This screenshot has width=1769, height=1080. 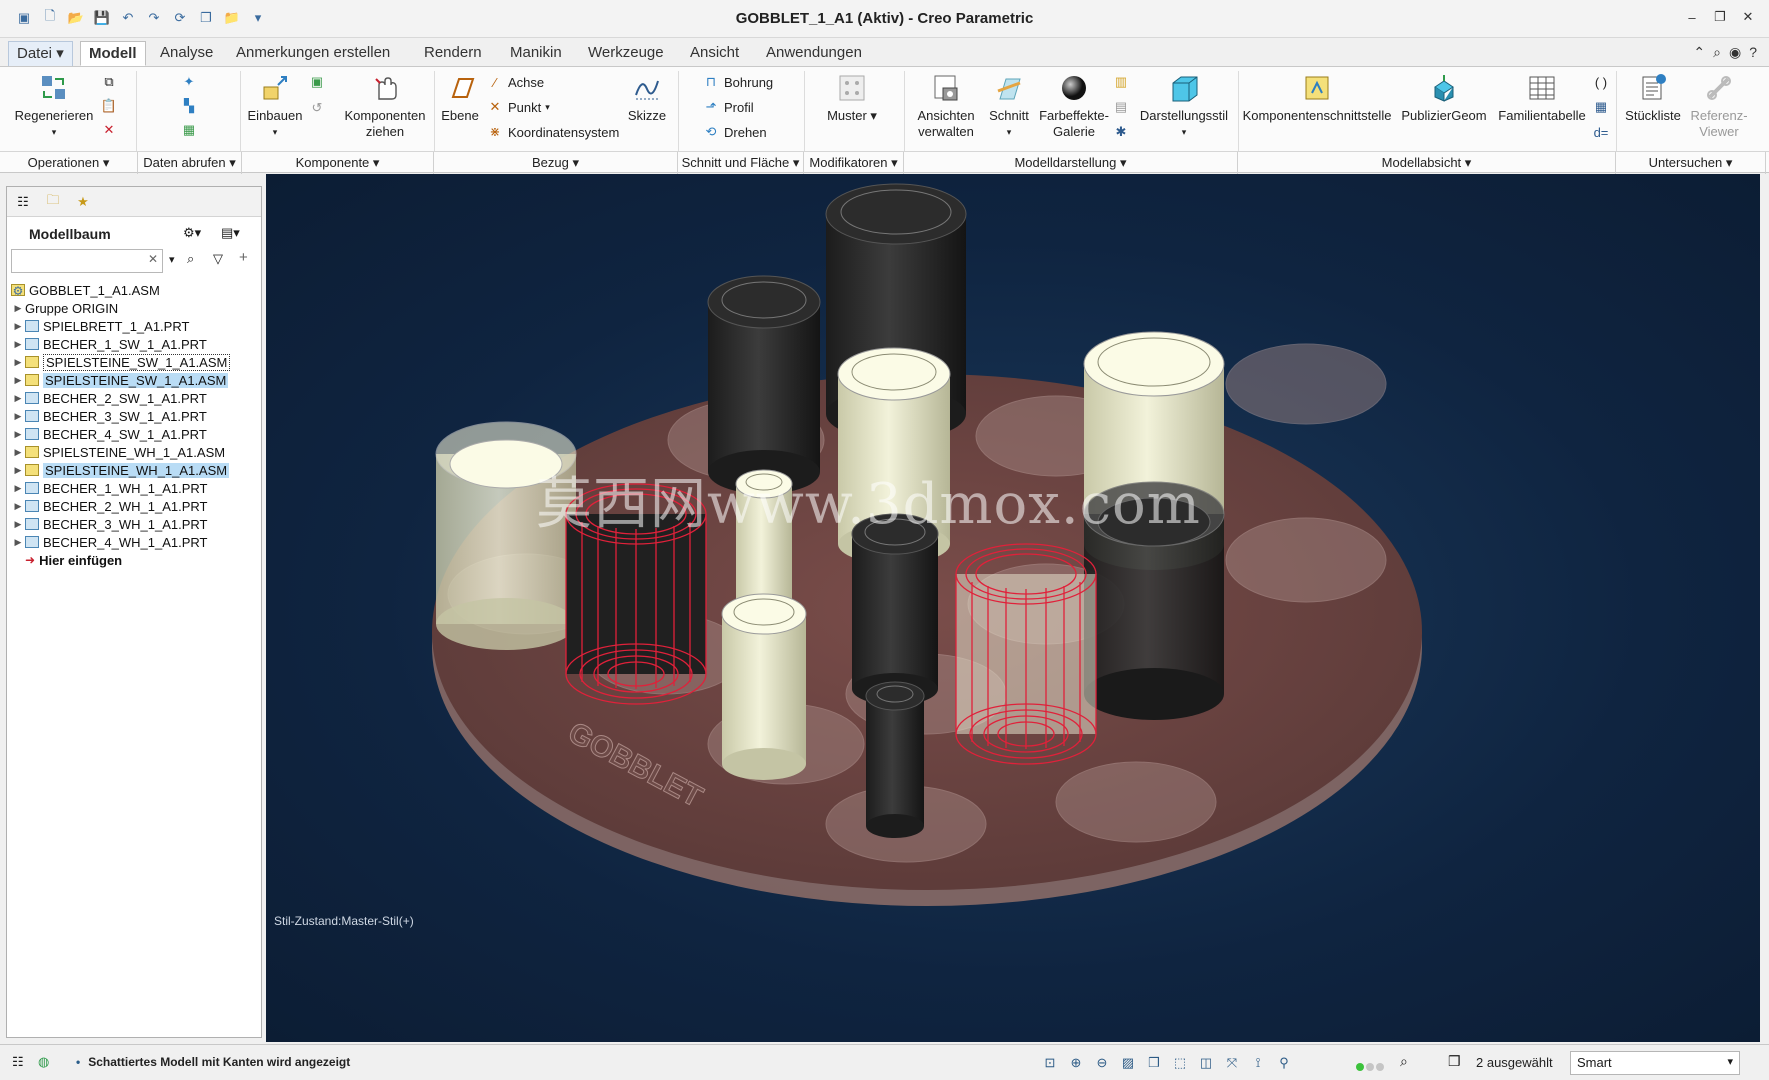 What do you see at coordinates (1699, 52) in the screenshot?
I see `minimize-ribbon-icon: ⌃` at bounding box center [1699, 52].